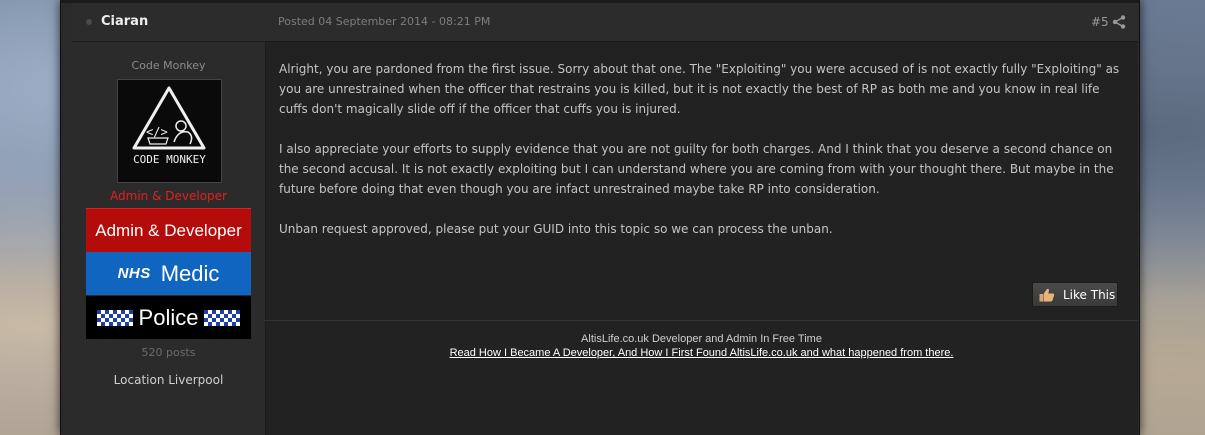  What do you see at coordinates (169, 118) in the screenshot?
I see `code-monkey-logo-icon: </>` at bounding box center [169, 118].